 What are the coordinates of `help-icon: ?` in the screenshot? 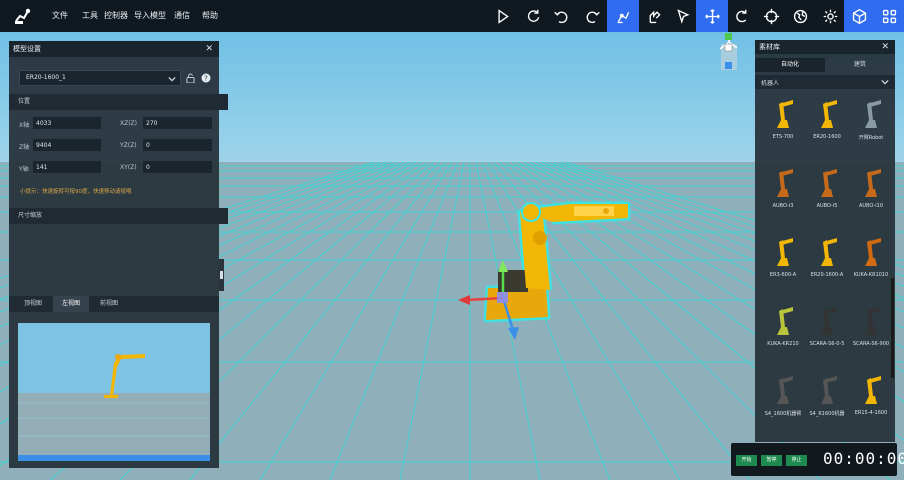 It's located at (206, 78).